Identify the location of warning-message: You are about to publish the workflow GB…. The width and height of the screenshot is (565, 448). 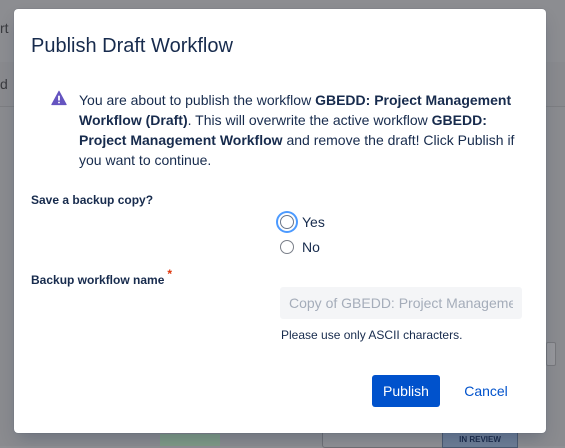
(299, 130).